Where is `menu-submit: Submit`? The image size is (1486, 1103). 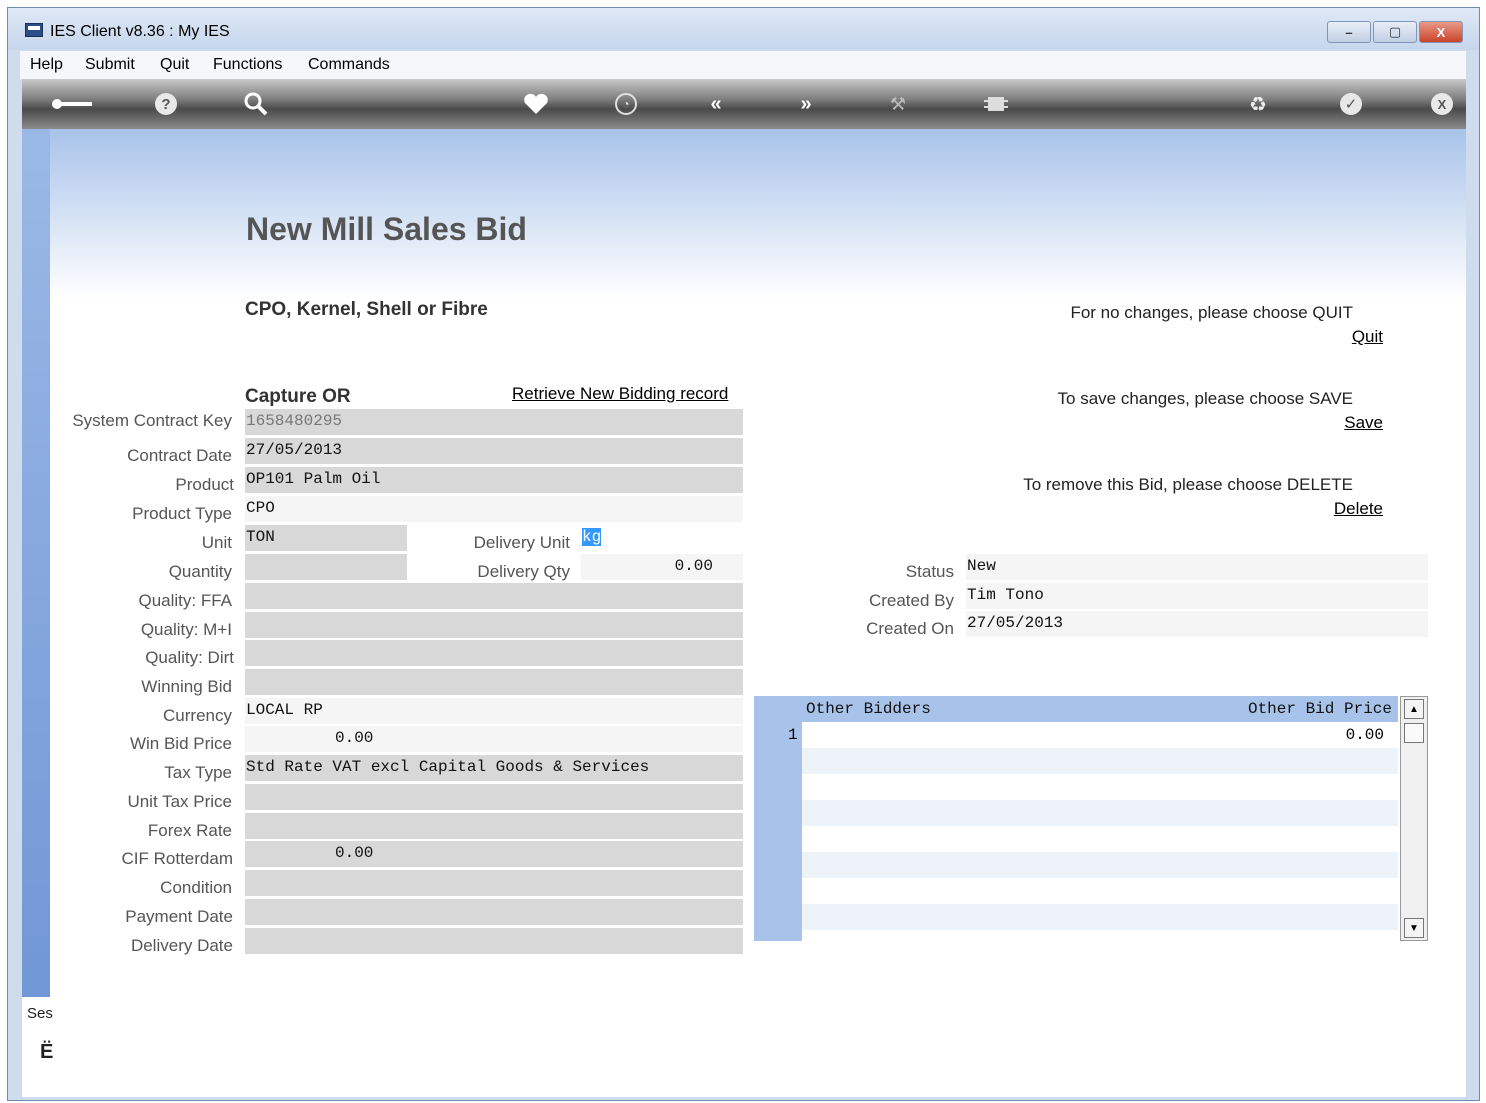 menu-submit: Submit is located at coordinates (110, 65).